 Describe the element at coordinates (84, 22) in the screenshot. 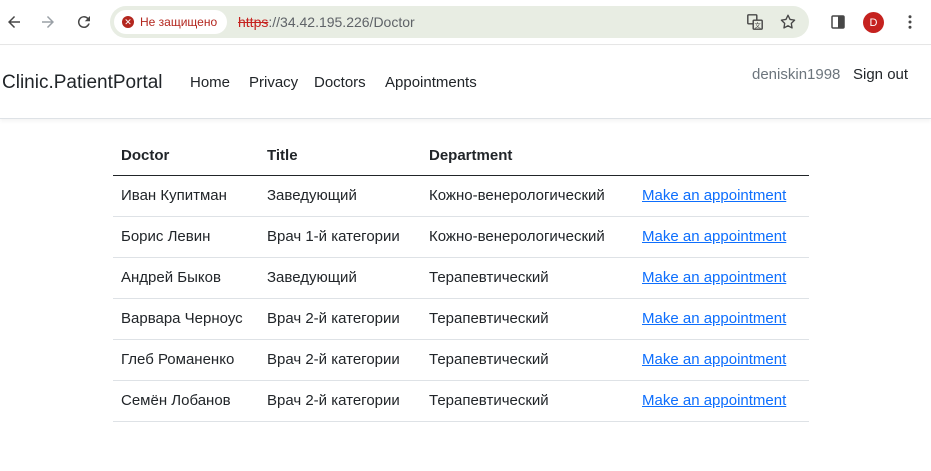

I see `reload-icon` at that location.